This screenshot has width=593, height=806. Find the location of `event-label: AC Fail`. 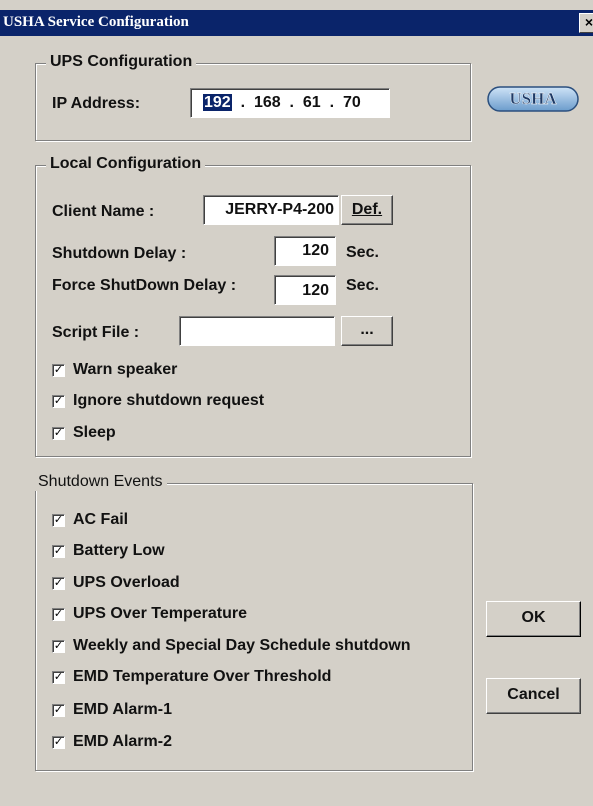

event-label: AC Fail is located at coordinates (101, 519).